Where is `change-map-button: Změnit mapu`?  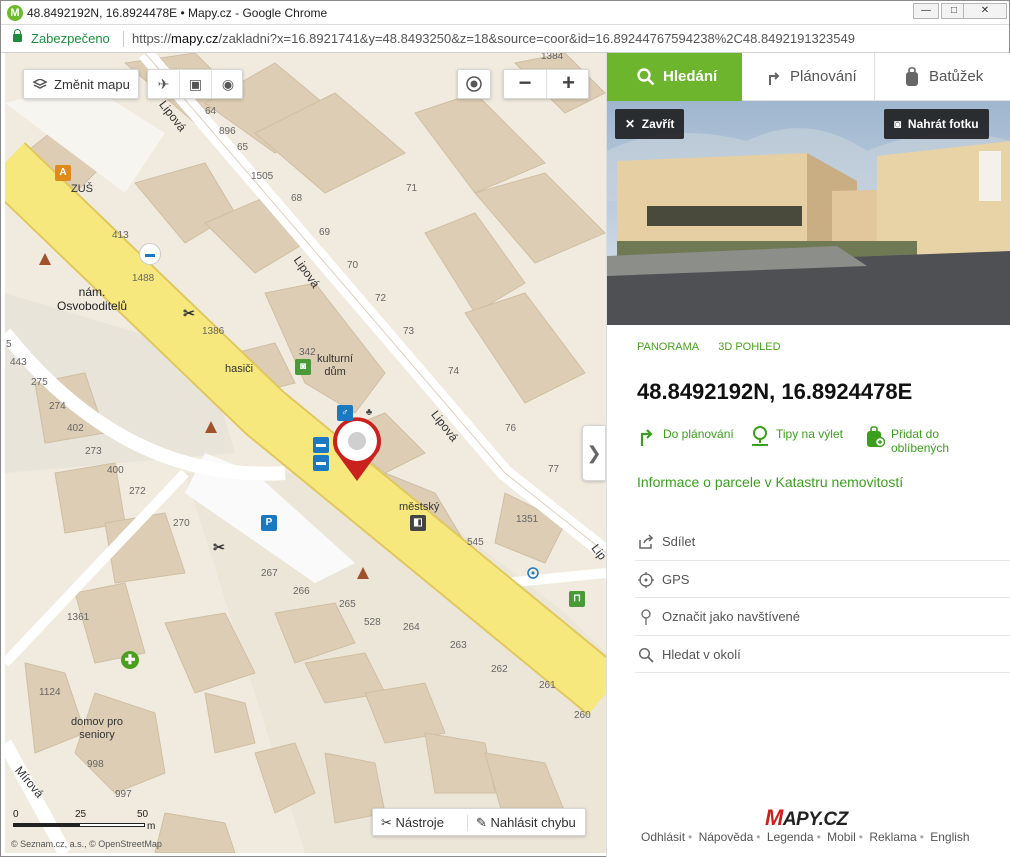 change-map-button: Změnit mapu is located at coordinates (81, 84).